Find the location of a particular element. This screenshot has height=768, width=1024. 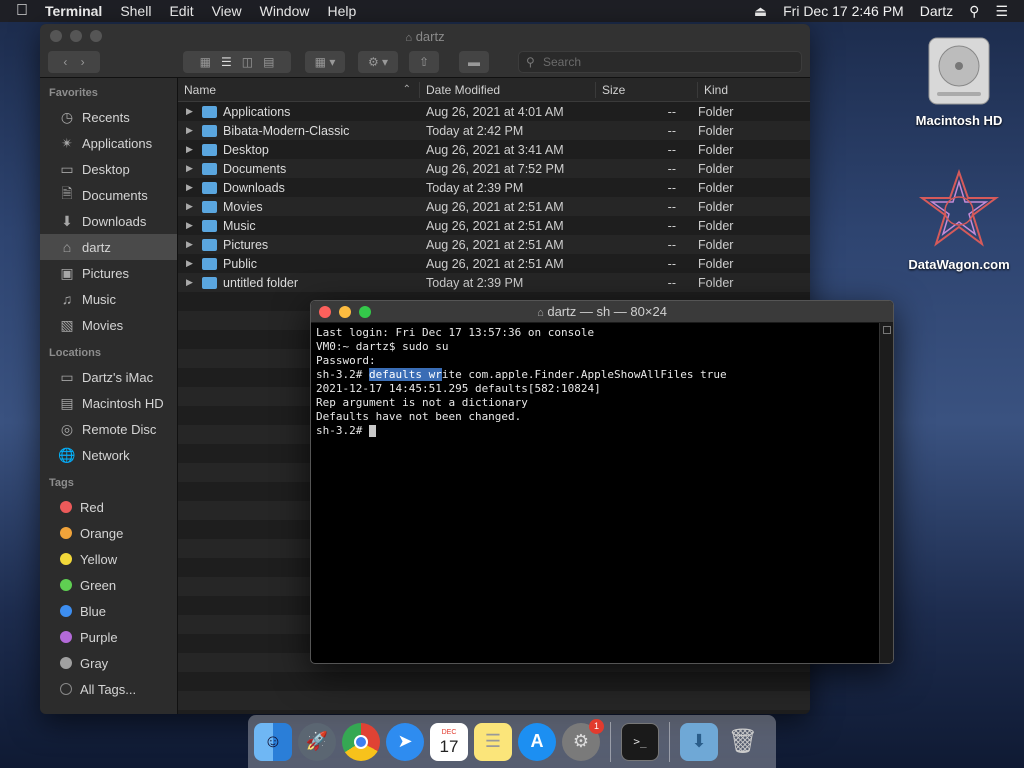

shell-prompt: sh-3.2# is located at coordinates (342, 374).